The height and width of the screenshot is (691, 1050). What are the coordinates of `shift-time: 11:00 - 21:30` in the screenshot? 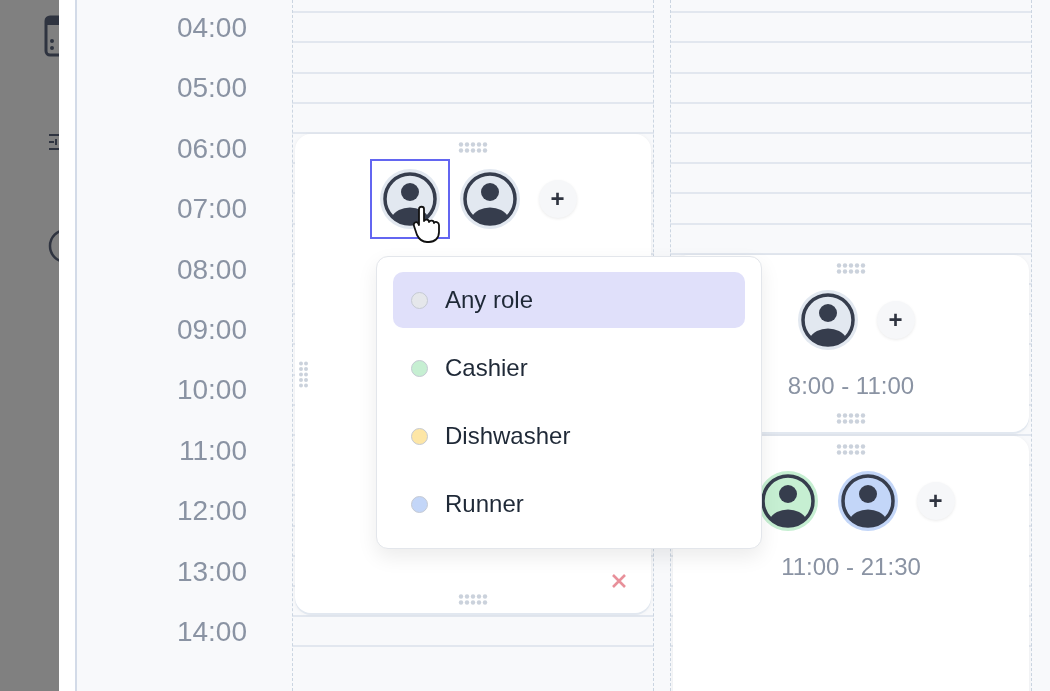 It's located at (851, 567).